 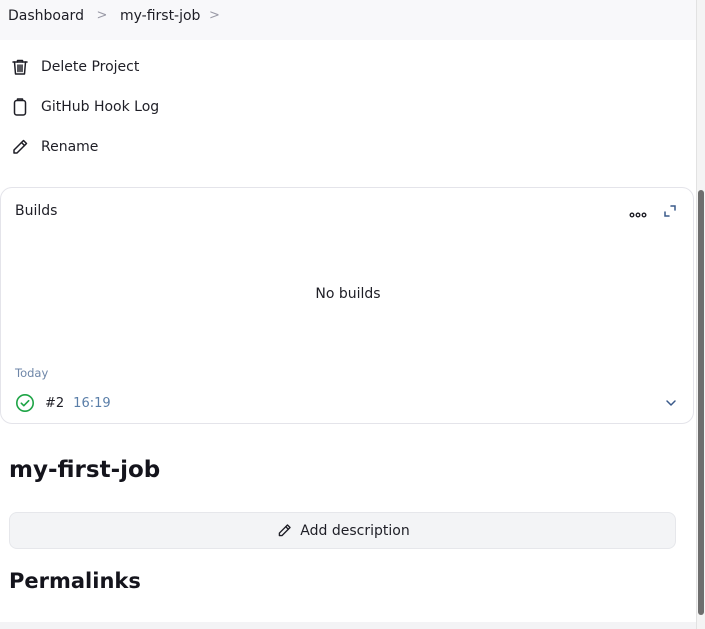 I want to click on breadcrumb-job: my-first-job, so click(x=160, y=16).